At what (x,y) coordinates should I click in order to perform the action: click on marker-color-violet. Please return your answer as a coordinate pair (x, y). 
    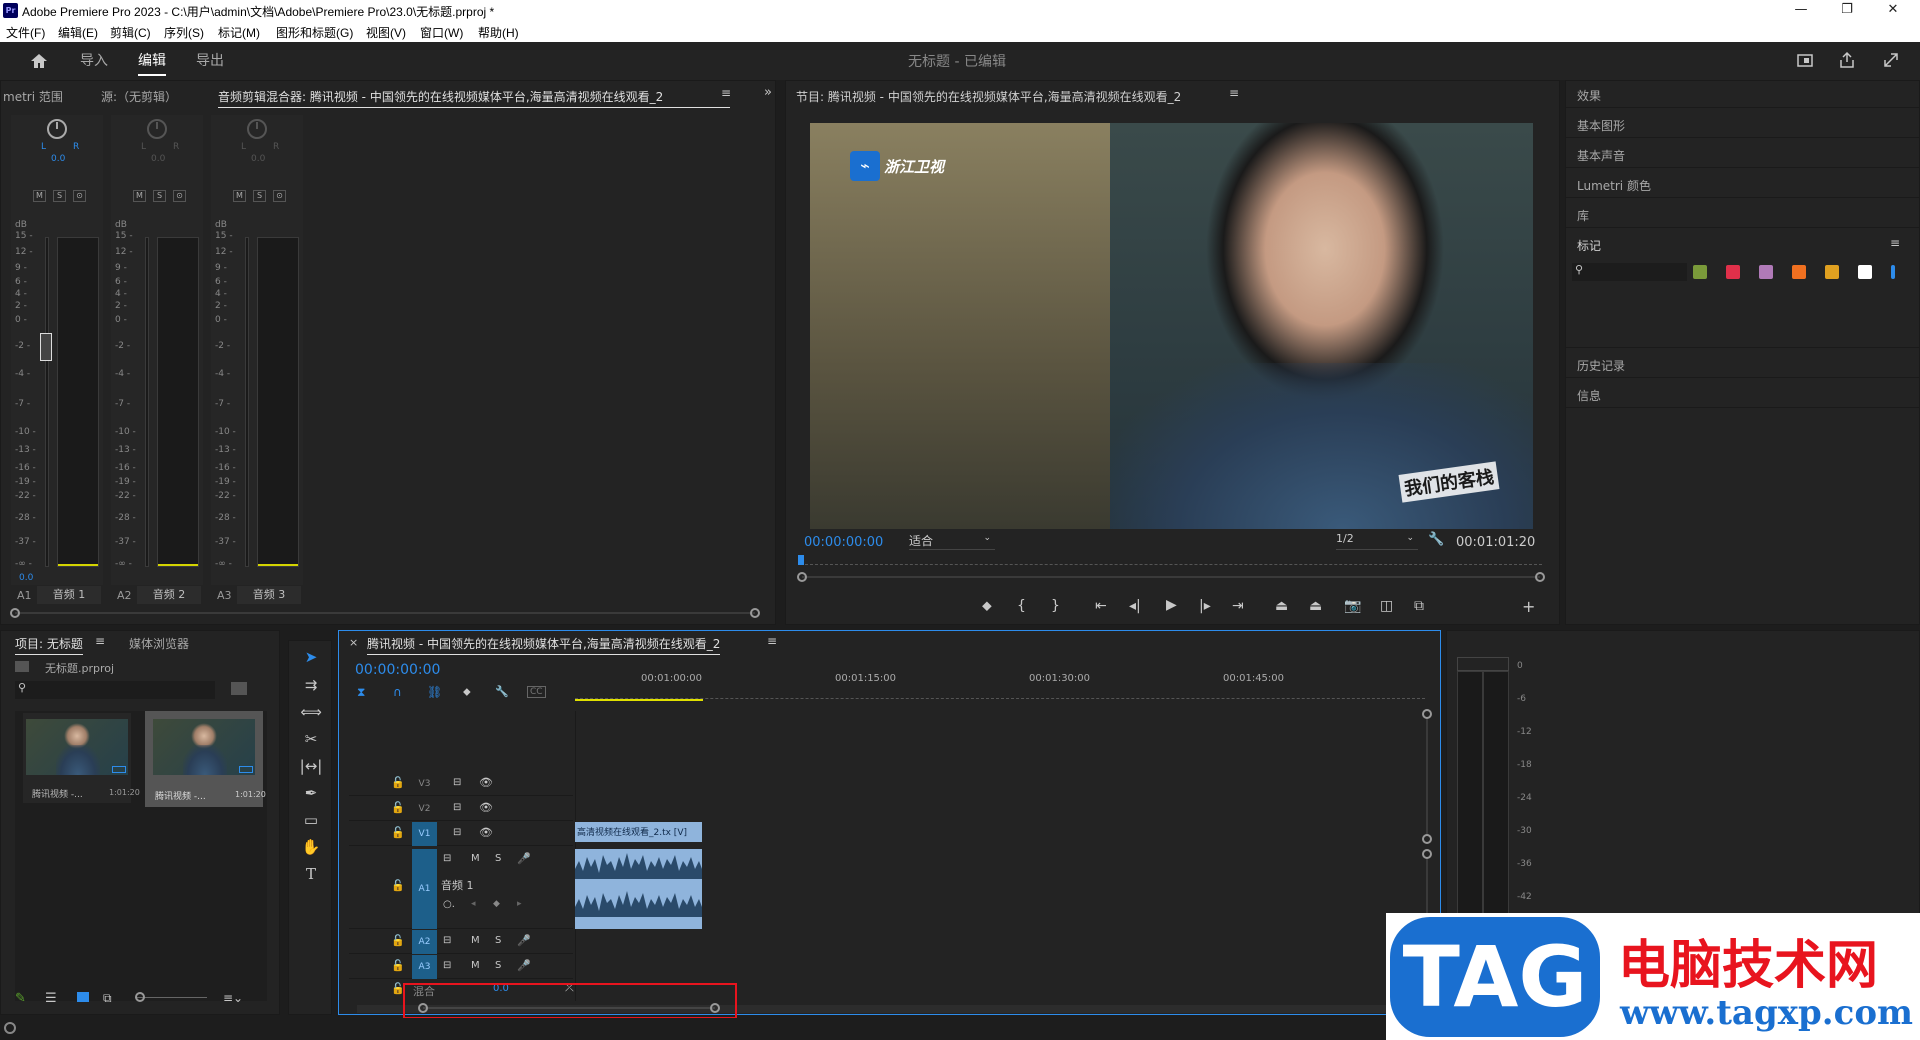
    Looking at the image, I should click on (1766, 272).